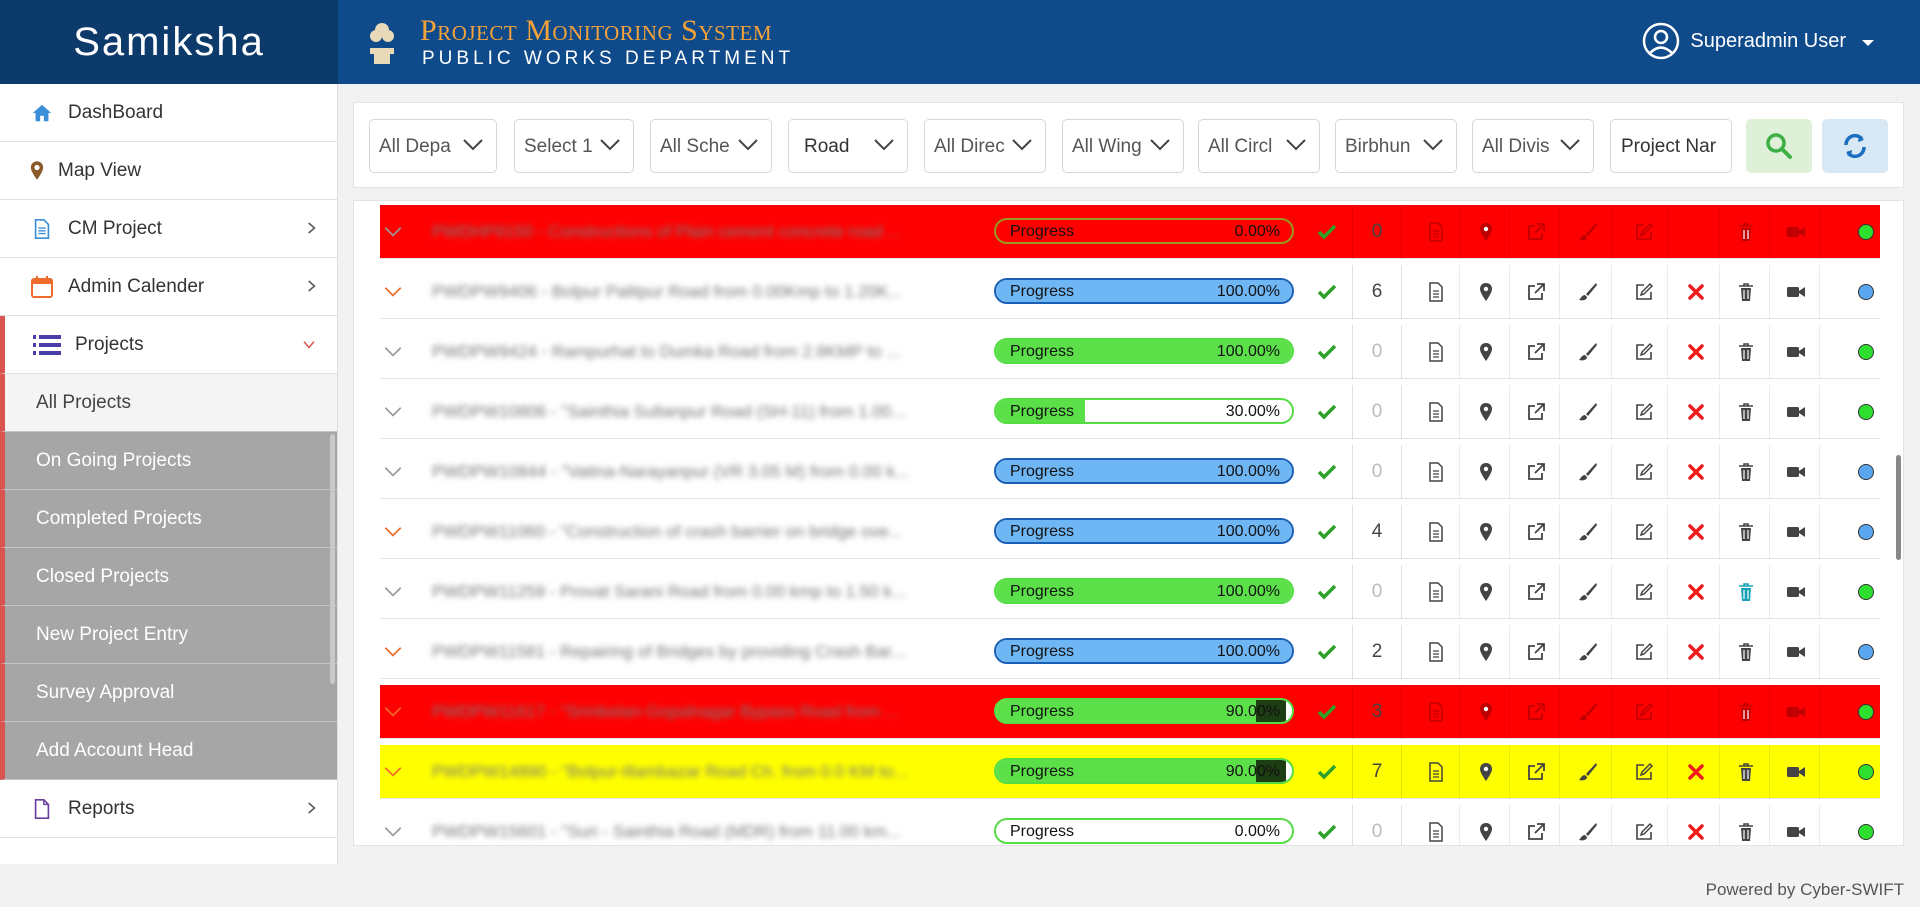 This screenshot has width=1920, height=907. I want to click on sidebar-item-map-view: Map View, so click(168, 171).